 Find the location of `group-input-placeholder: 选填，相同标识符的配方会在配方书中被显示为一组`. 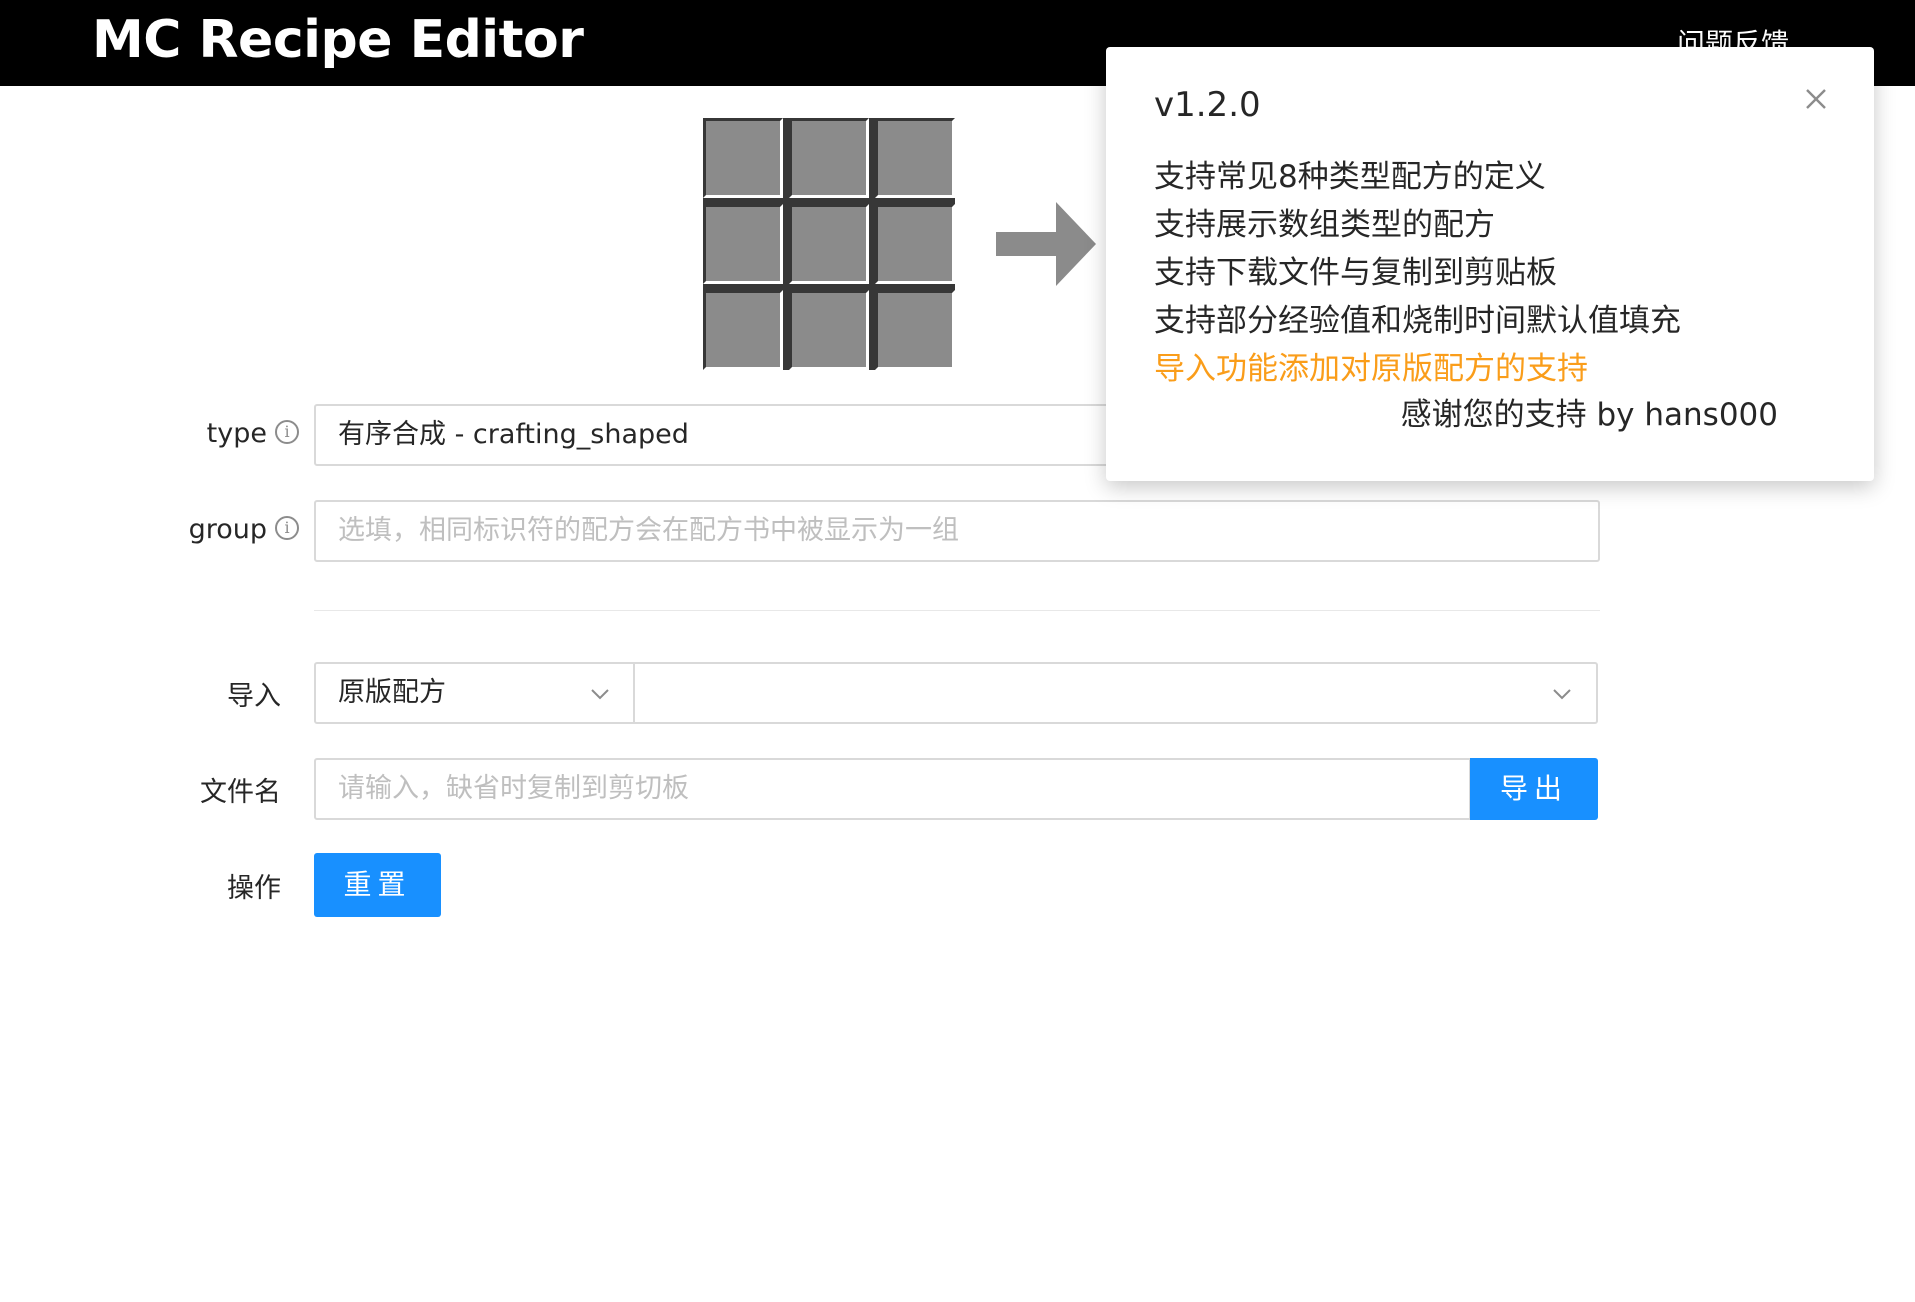

group-input-placeholder: 选填，相同标识符的配方会在配方书中被显示为一组 is located at coordinates (648, 530).